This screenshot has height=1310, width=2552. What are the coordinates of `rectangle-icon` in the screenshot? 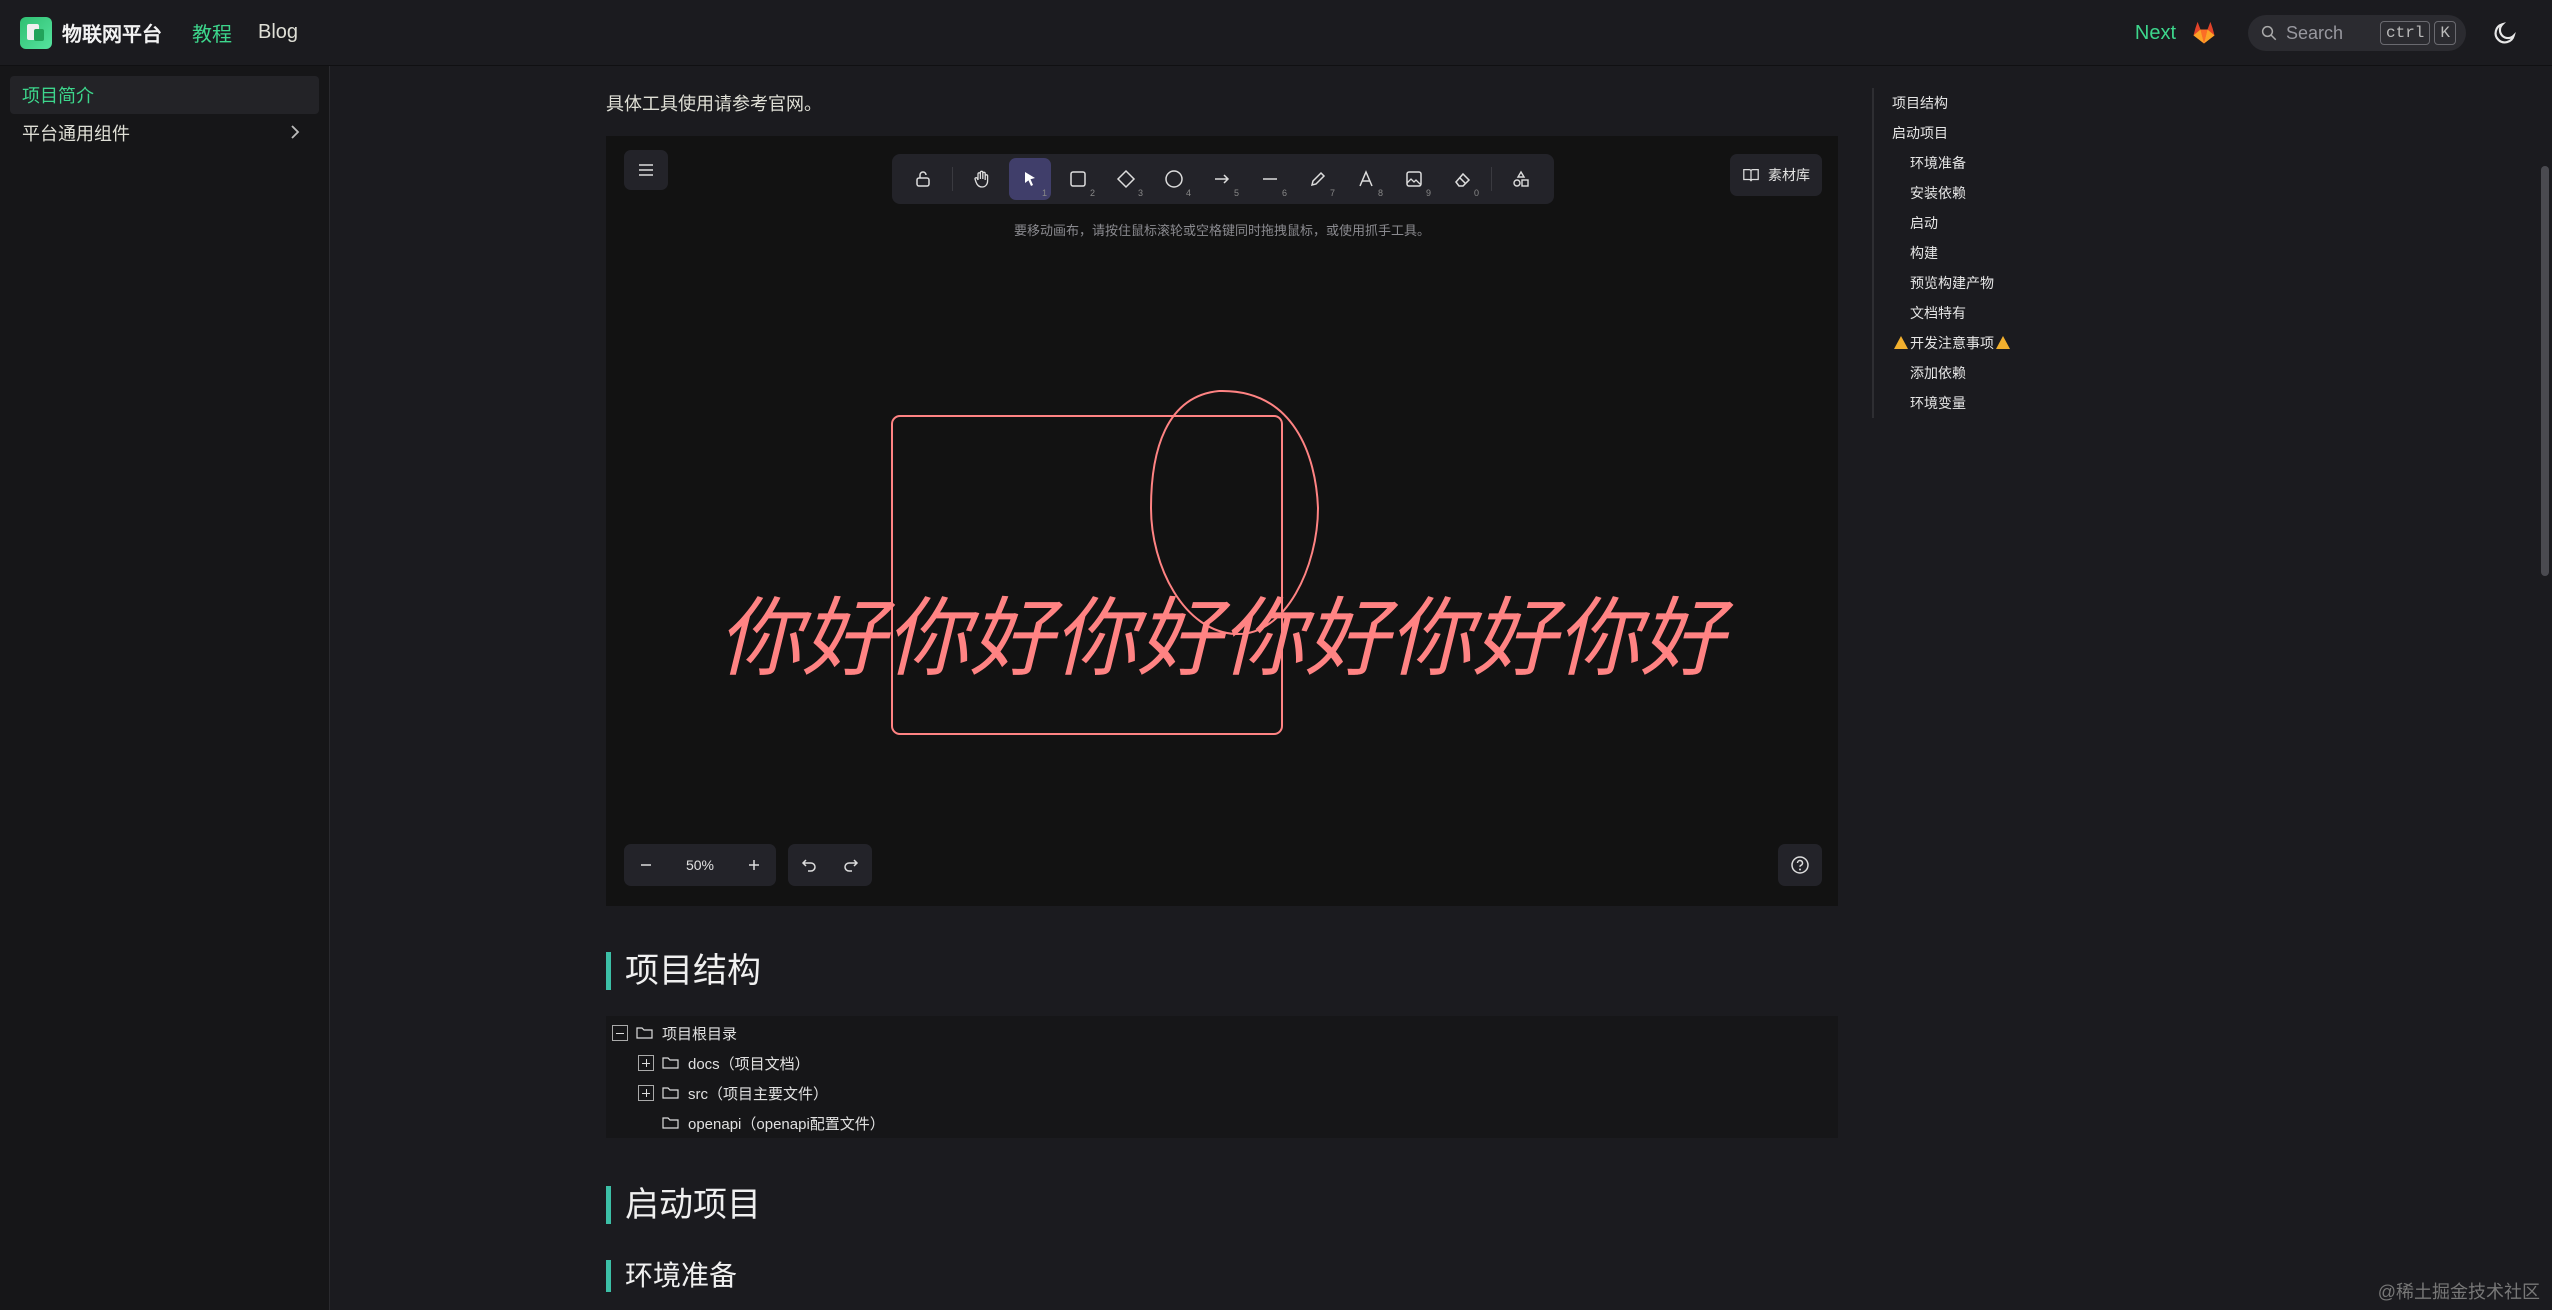 It's located at (1078, 179).